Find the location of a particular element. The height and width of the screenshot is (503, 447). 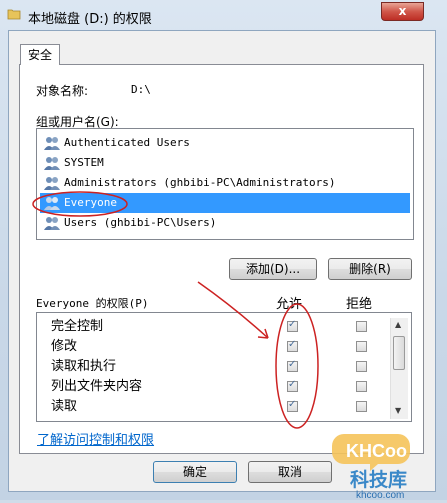

annotation-ellipse-allow is located at coordinates (297, 366).